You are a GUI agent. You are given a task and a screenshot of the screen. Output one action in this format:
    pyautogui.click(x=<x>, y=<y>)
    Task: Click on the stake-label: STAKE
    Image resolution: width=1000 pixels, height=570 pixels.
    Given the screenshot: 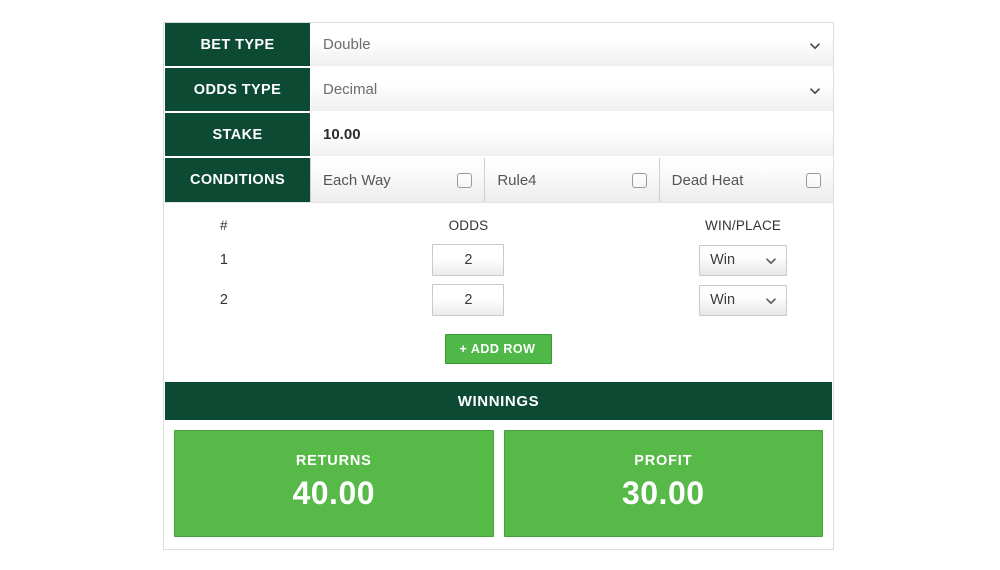 What is the action you would take?
    pyautogui.click(x=237, y=134)
    